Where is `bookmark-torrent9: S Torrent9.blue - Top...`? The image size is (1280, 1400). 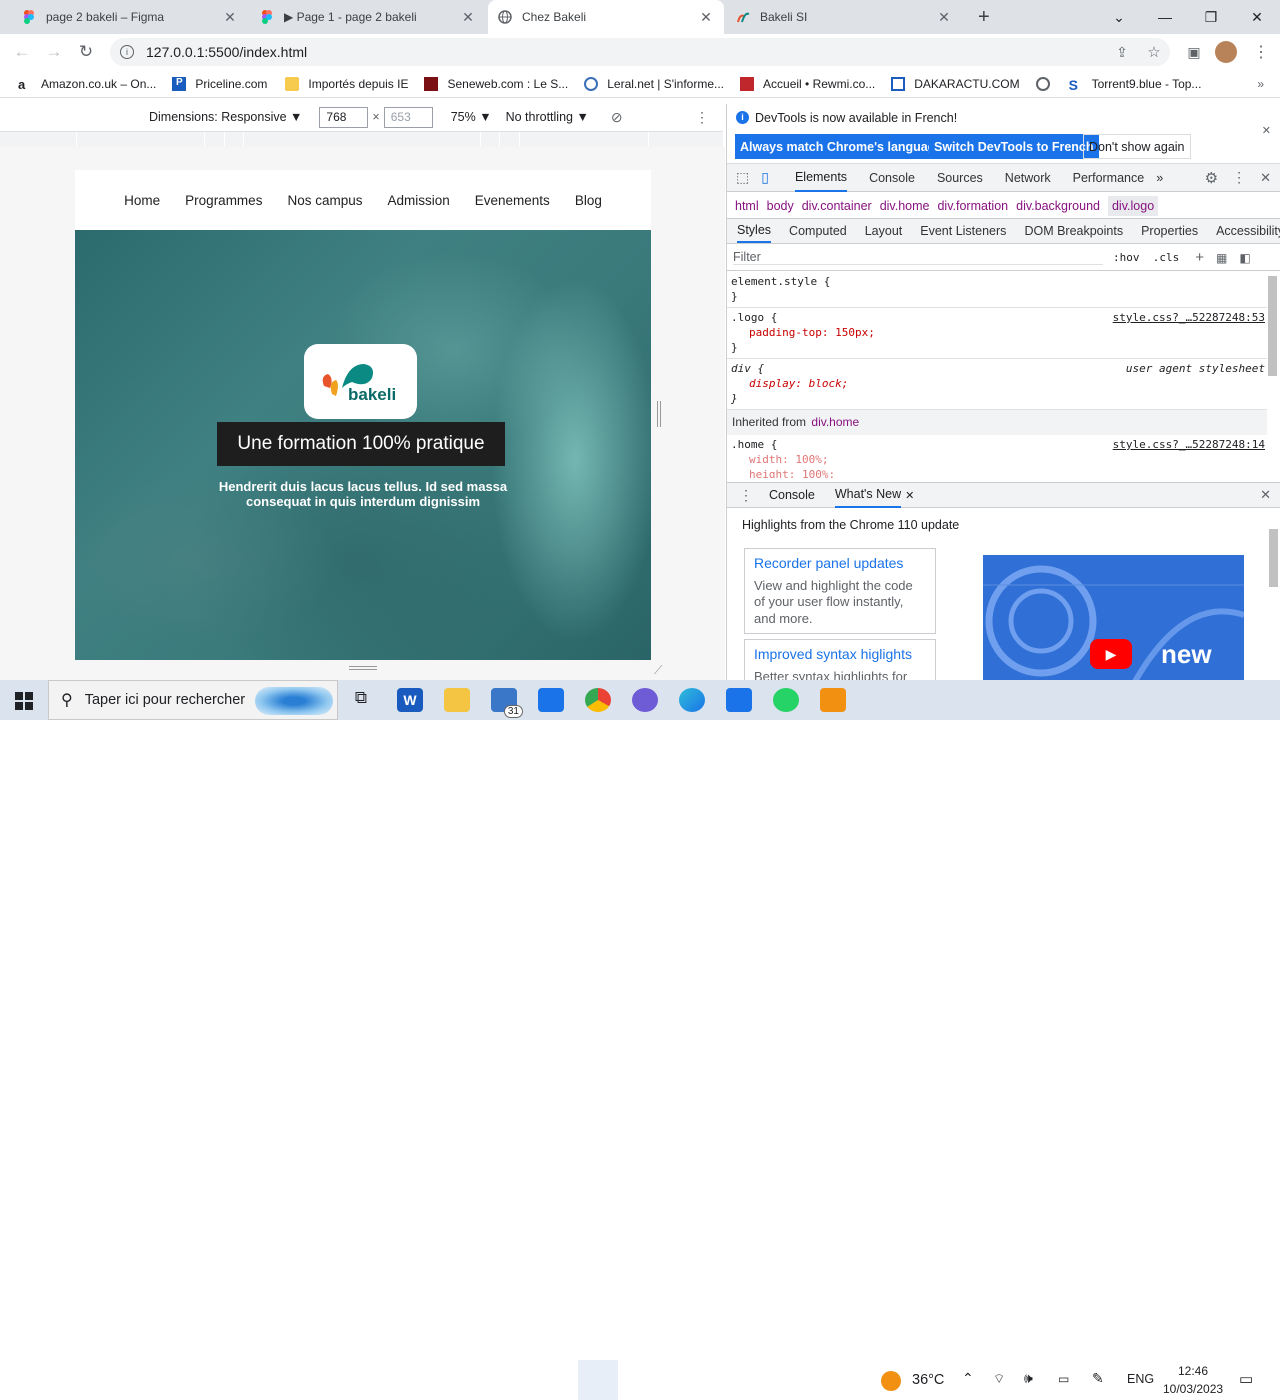 bookmark-torrent9: S Torrent9.blue - Top... is located at coordinates (1135, 85).